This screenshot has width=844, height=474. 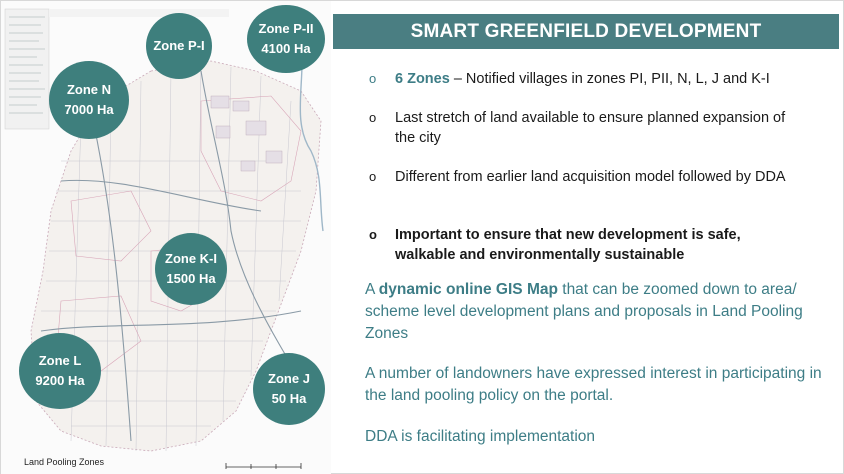 What do you see at coordinates (191, 269) in the screenshot?
I see `zone-k1-marker: Zone K-I 1500 Ha` at bounding box center [191, 269].